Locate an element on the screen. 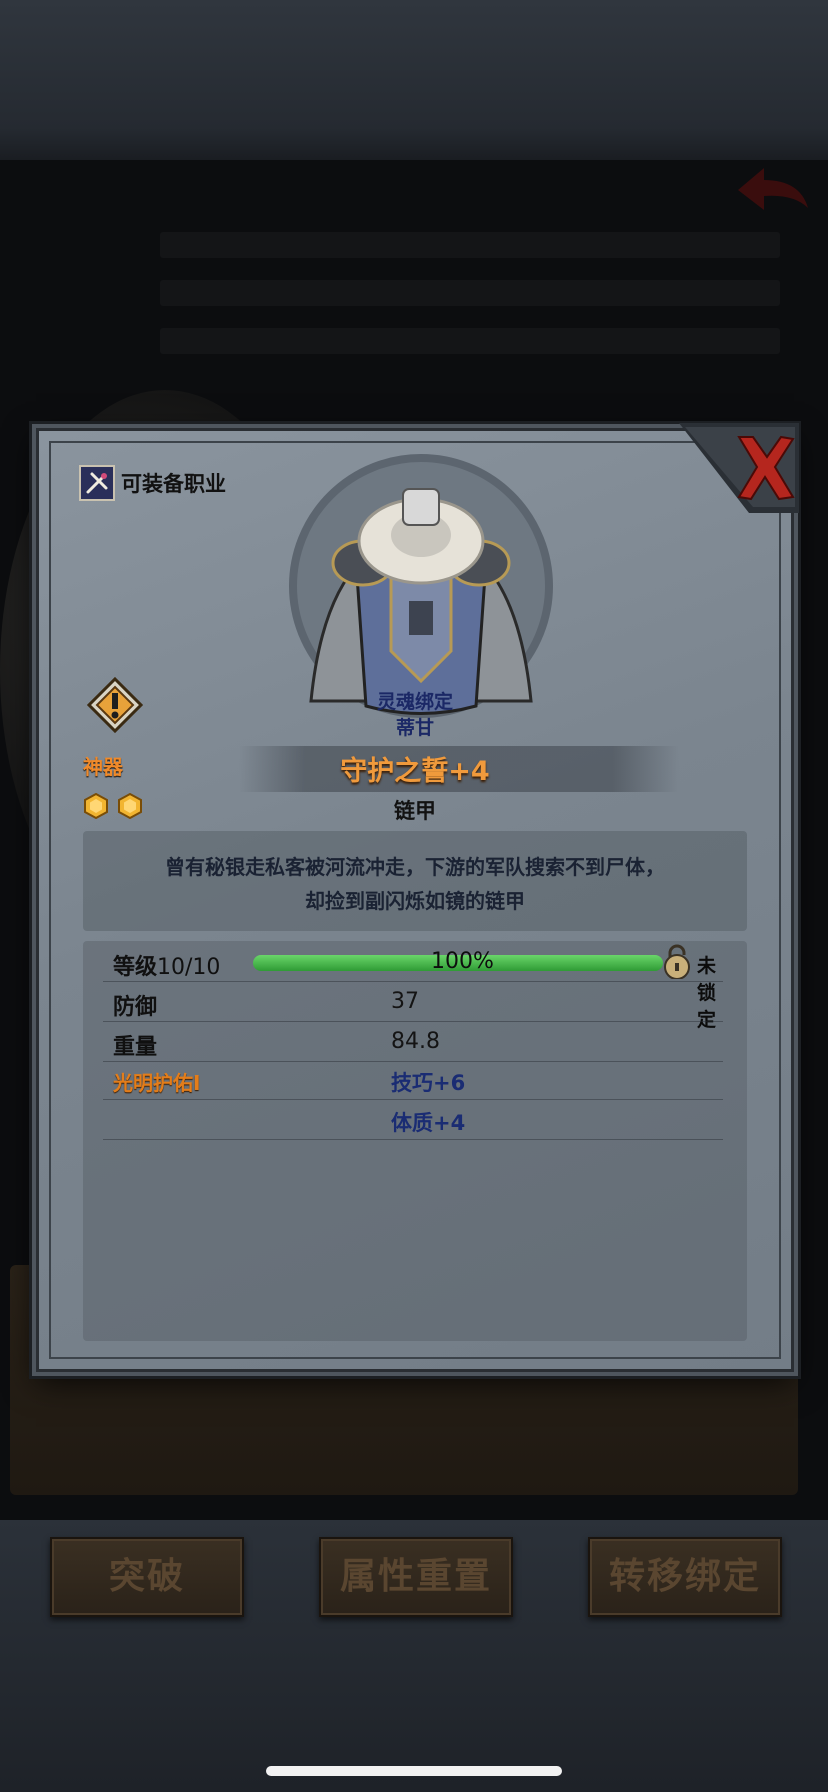 This screenshot has height=1792, width=828. enchant-row: 光明护佑I 技巧+6 is located at coordinates (413, 1080).